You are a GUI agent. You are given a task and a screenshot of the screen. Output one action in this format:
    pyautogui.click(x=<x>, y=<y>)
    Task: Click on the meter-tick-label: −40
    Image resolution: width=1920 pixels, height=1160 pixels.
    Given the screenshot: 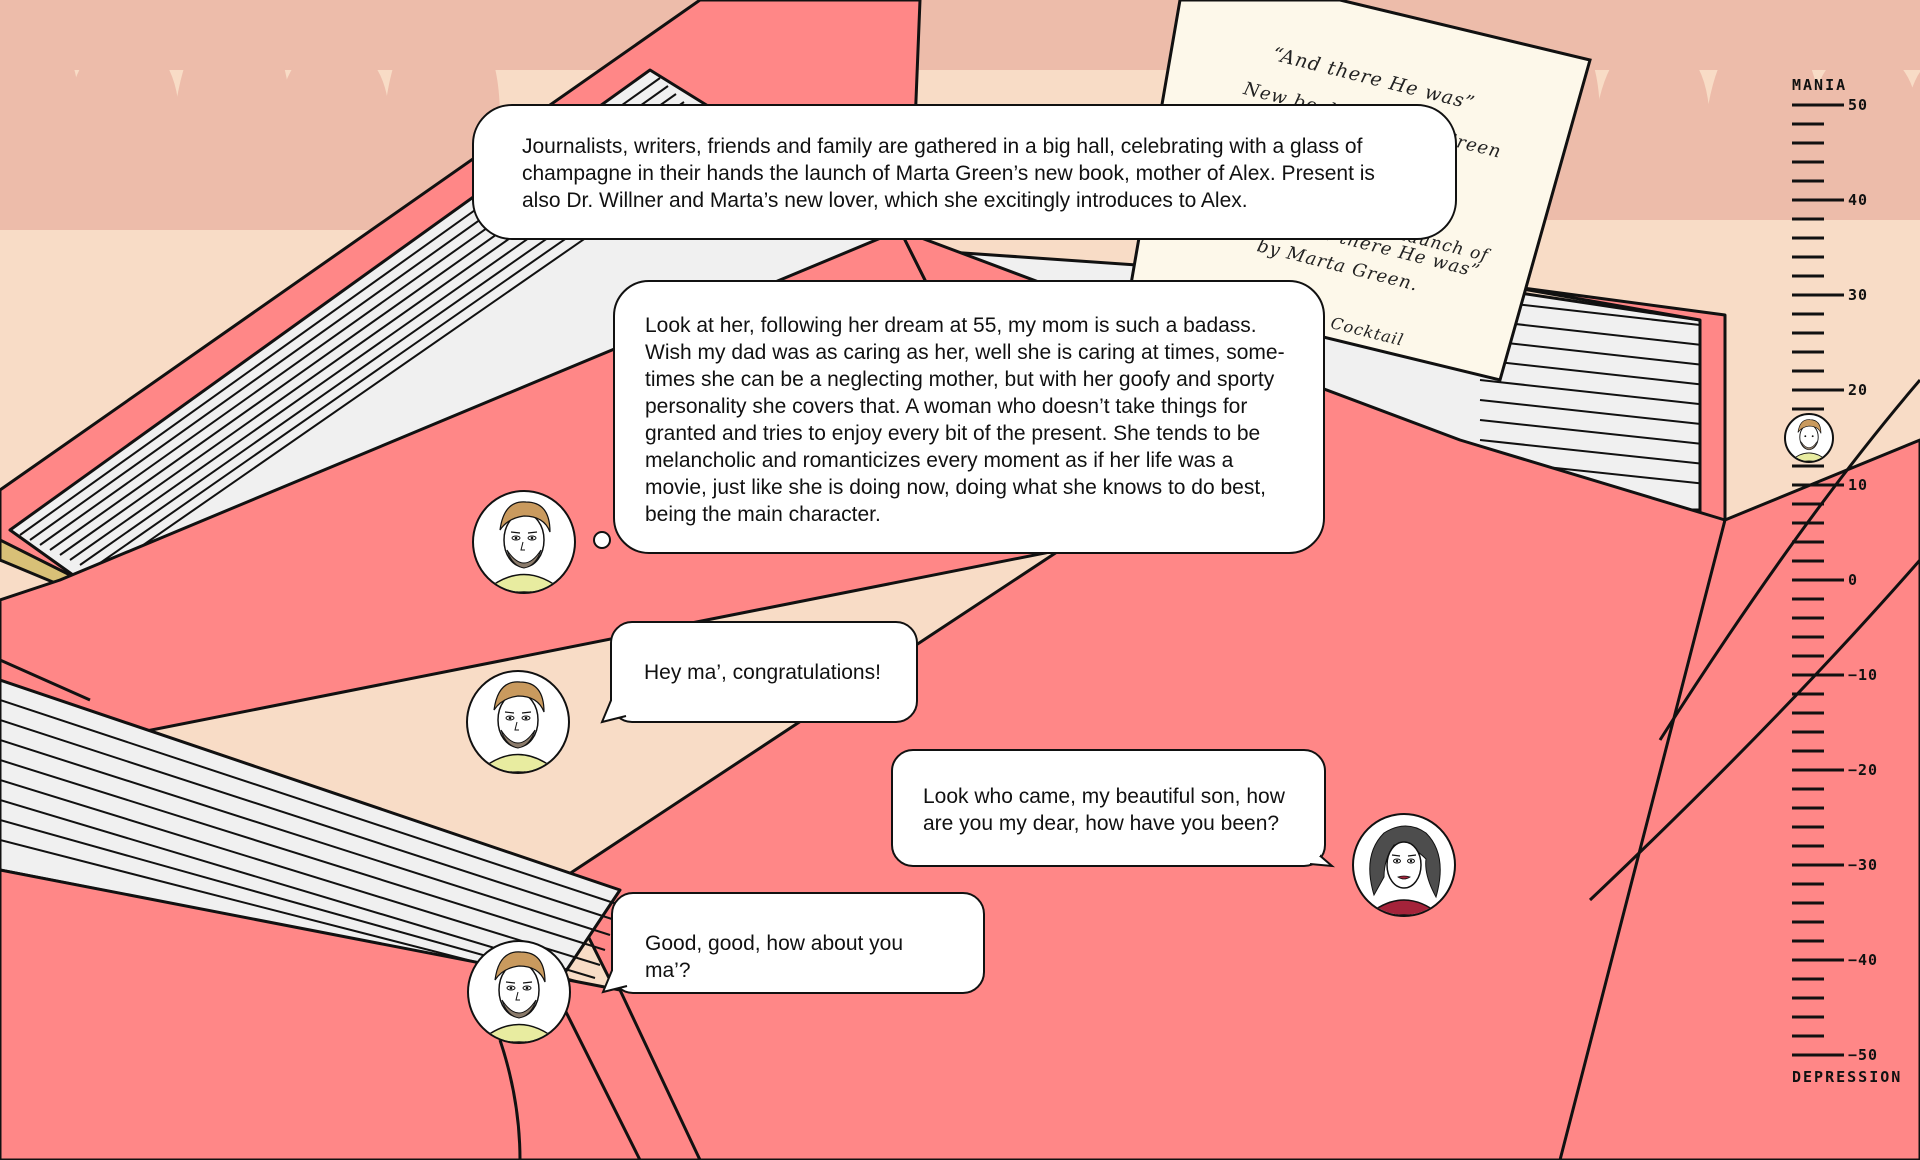 What is the action you would take?
    pyautogui.click(x=1863, y=960)
    